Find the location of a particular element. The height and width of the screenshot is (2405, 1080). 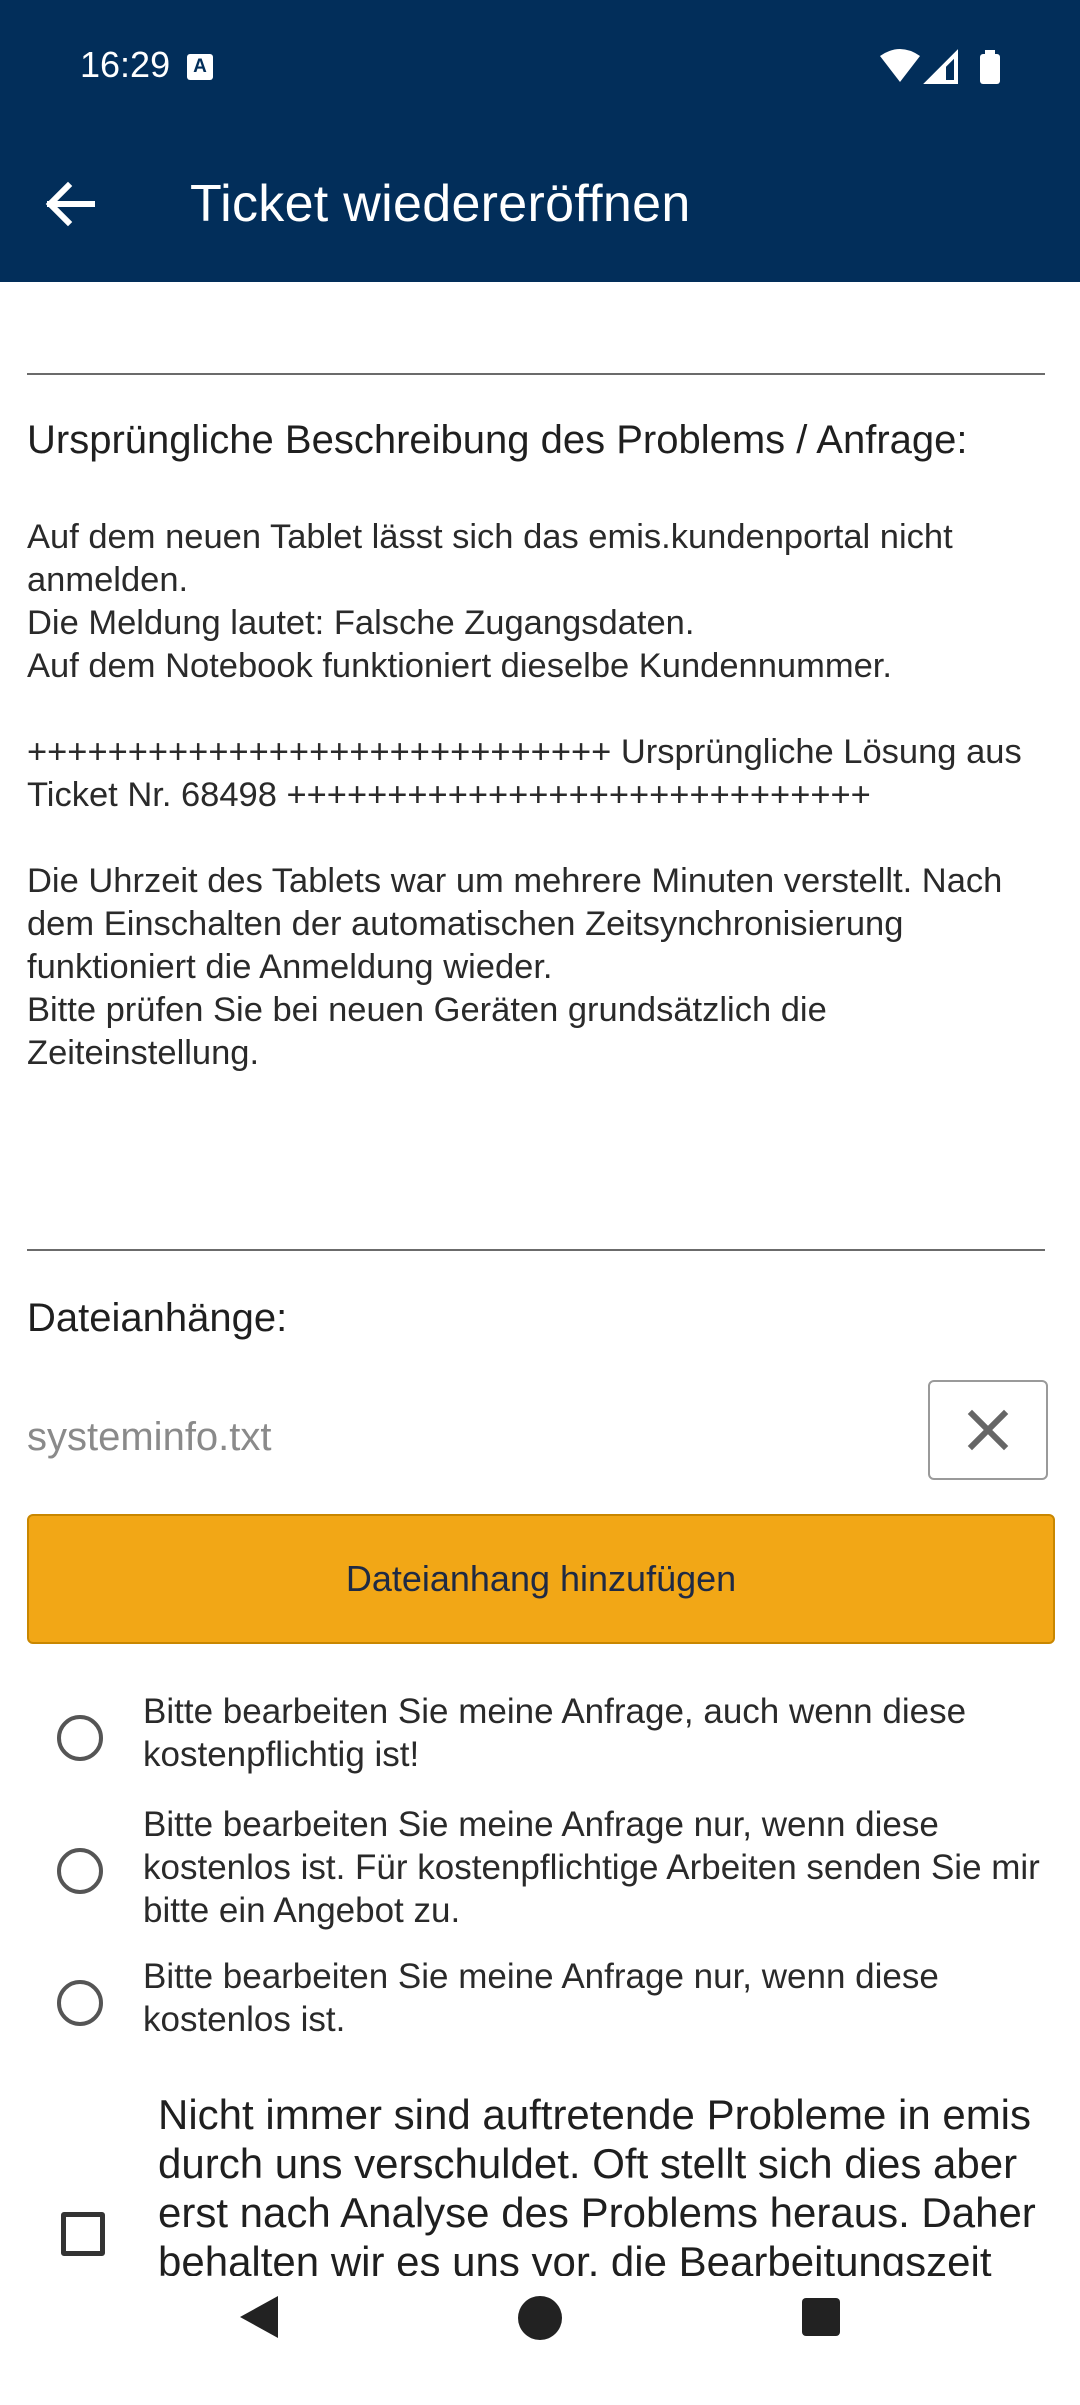

a-notification-icon: A is located at coordinates (200, 67).